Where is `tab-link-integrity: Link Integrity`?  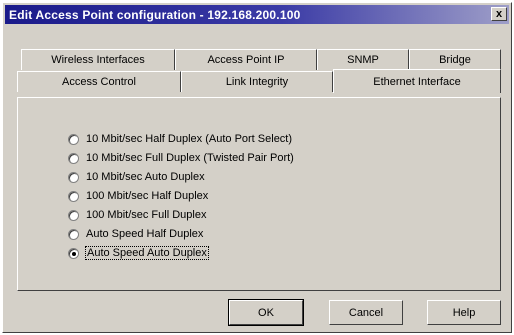 tab-link-integrity: Link Integrity is located at coordinates (257, 81).